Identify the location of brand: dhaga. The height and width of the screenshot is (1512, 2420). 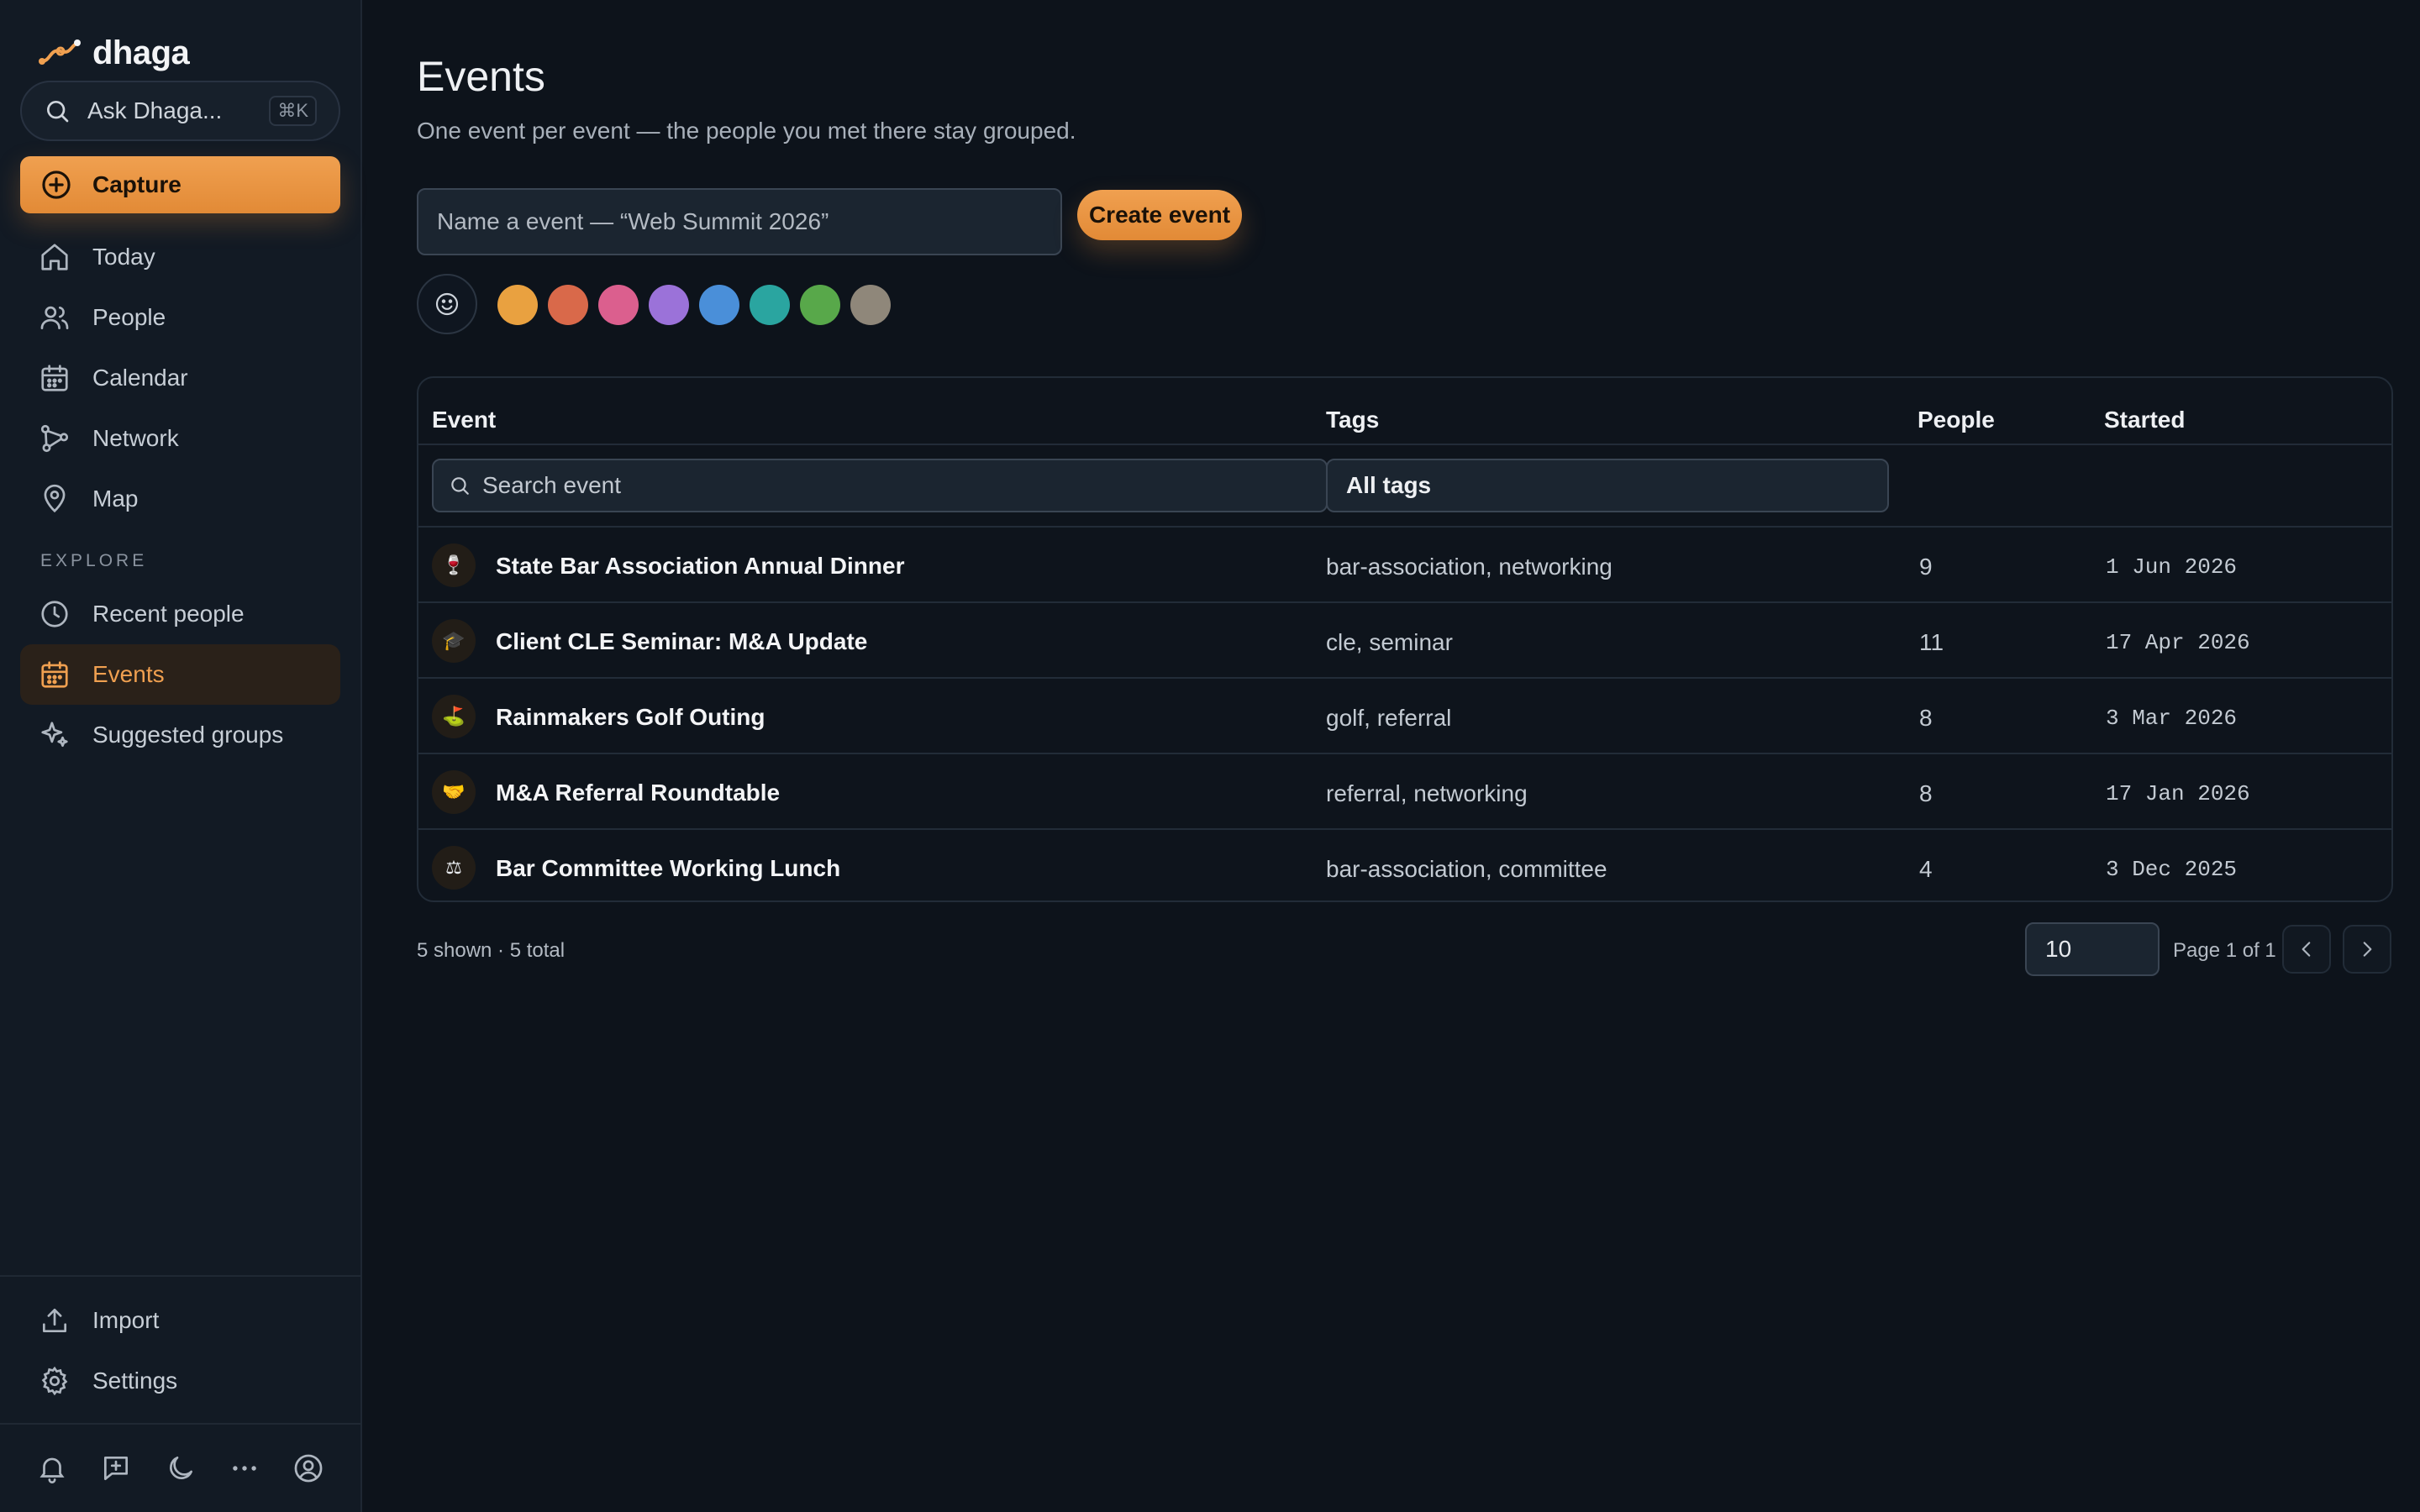
(114, 53).